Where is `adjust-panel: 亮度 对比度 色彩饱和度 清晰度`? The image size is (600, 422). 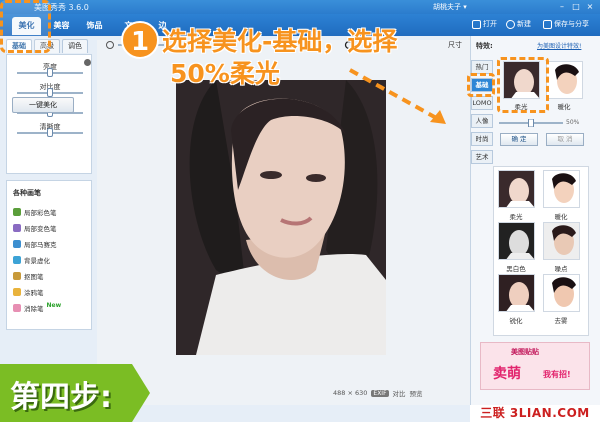 adjust-panel: 亮度 对比度 色彩饱和度 清晰度 is located at coordinates (49, 114).